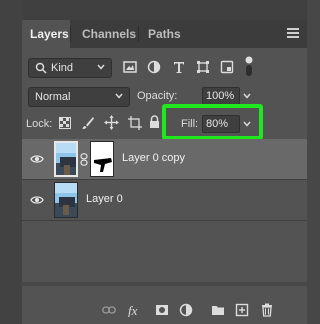 This screenshot has width=320, height=324. What do you see at coordinates (65, 123) in the screenshot?
I see `lock-transparent-pixels-icon` at bounding box center [65, 123].